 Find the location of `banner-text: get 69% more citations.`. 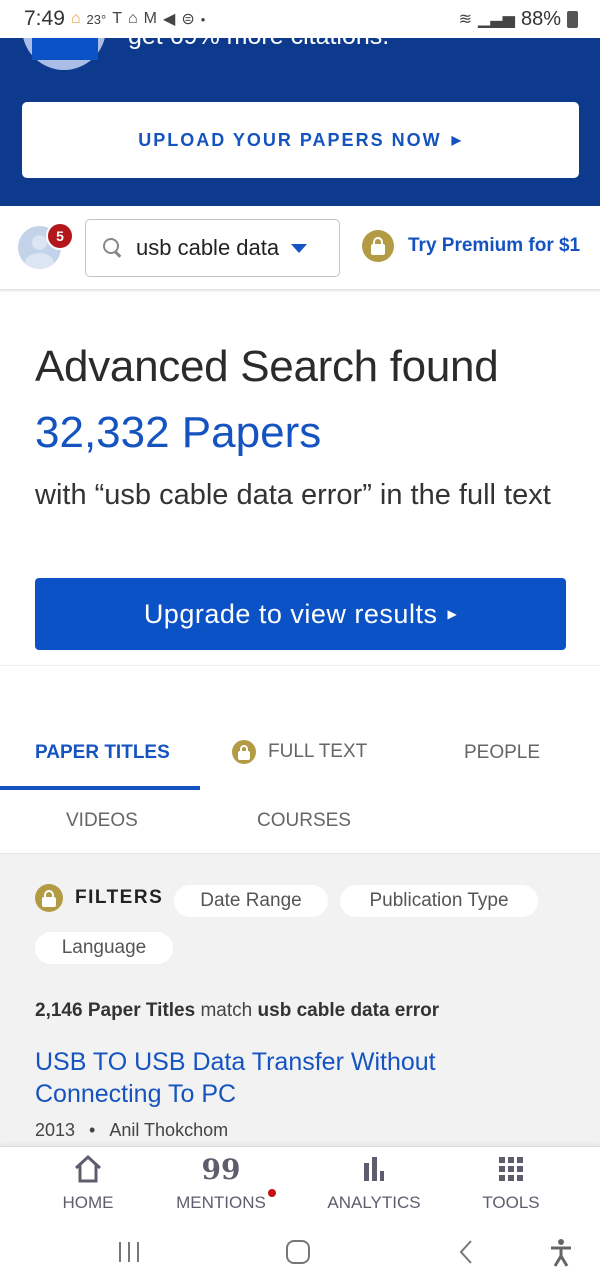

banner-text: get 69% more citations. is located at coordinates (258, 44).